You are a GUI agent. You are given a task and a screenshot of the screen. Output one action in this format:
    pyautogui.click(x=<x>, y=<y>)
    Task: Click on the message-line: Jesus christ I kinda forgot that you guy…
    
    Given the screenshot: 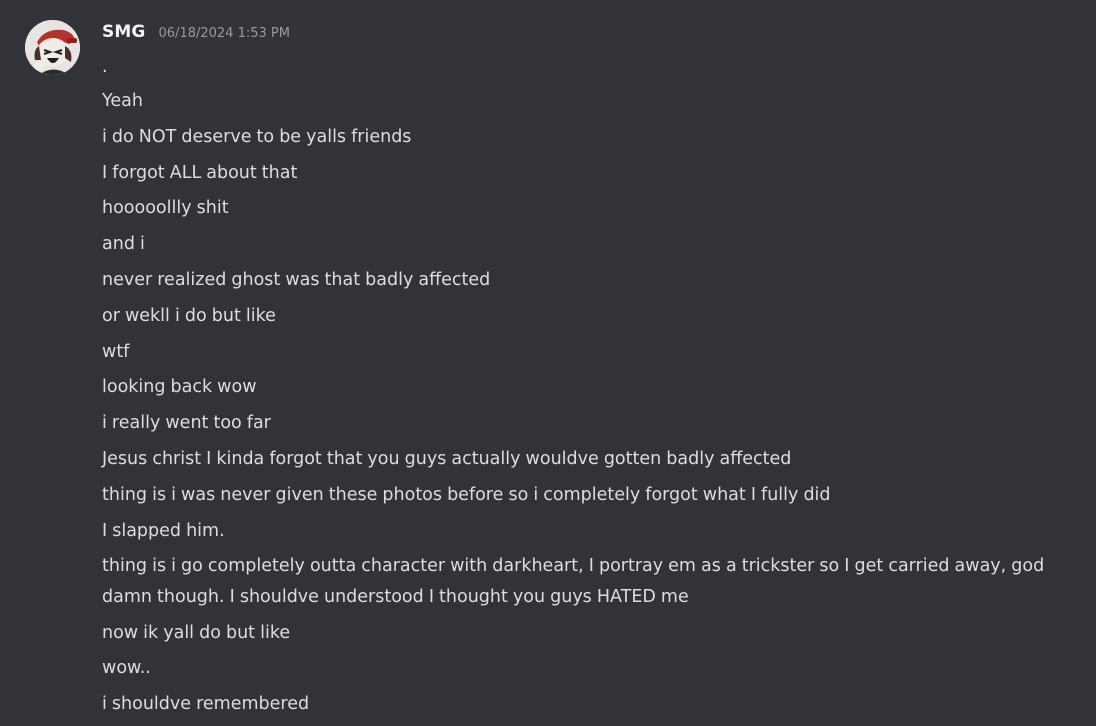 What is the action you would take?
    pyautogui.click(x=447, y=458)
    